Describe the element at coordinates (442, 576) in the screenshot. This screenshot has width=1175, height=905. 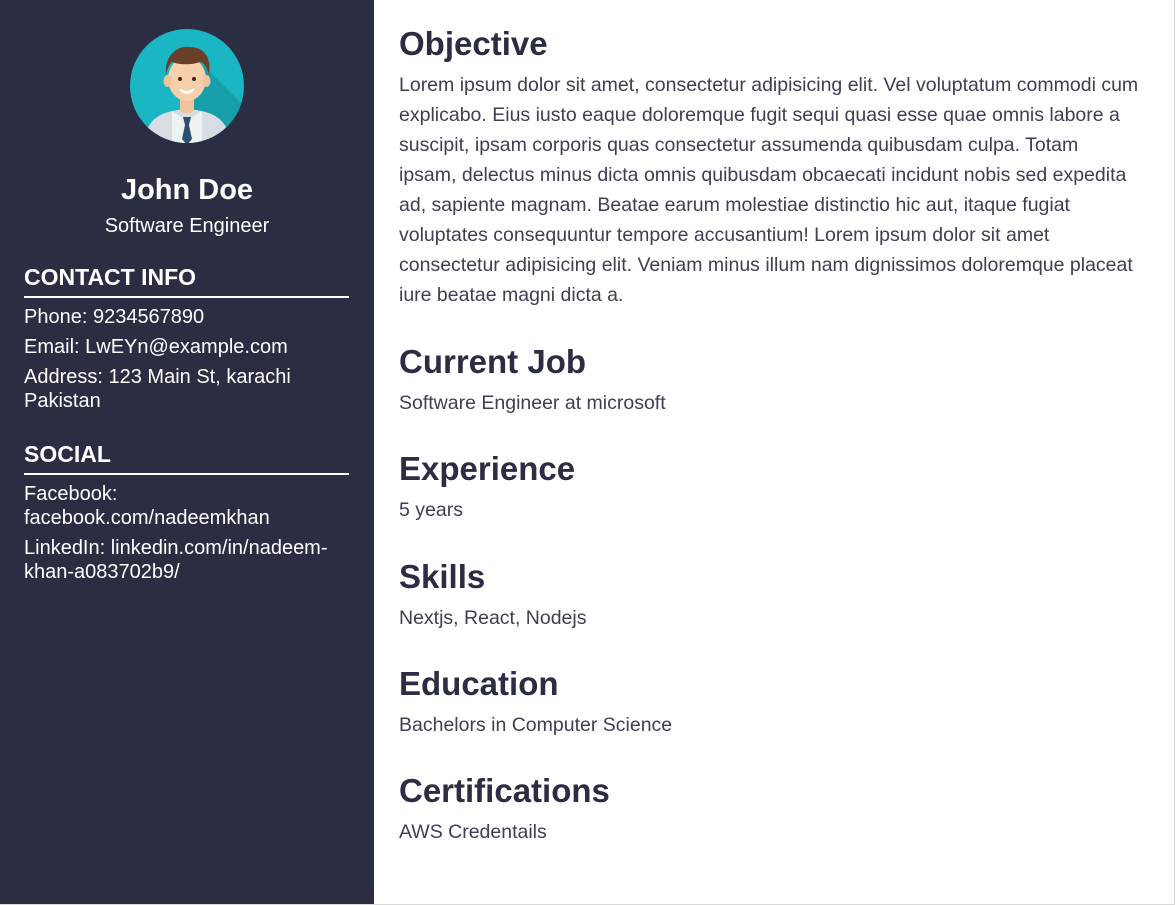
I see `skills-heading: Skills` at that location.